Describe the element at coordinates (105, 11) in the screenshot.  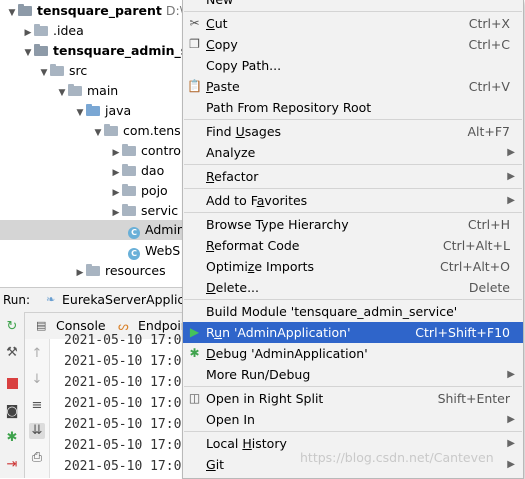
I see `tree-item-tensquare-parent: ▼tensquare_parent D:\ma` at that location.